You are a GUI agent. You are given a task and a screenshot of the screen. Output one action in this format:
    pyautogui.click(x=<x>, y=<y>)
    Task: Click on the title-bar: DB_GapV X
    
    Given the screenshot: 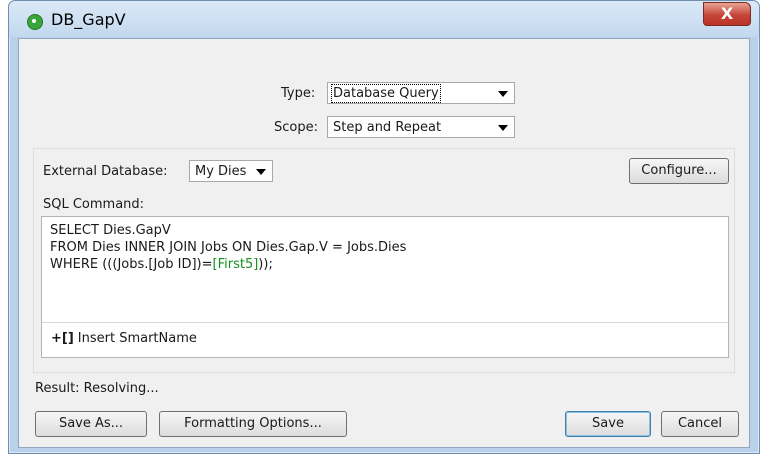 What is the action you would take?
    pyautogui.click(x=384, y=19)
    